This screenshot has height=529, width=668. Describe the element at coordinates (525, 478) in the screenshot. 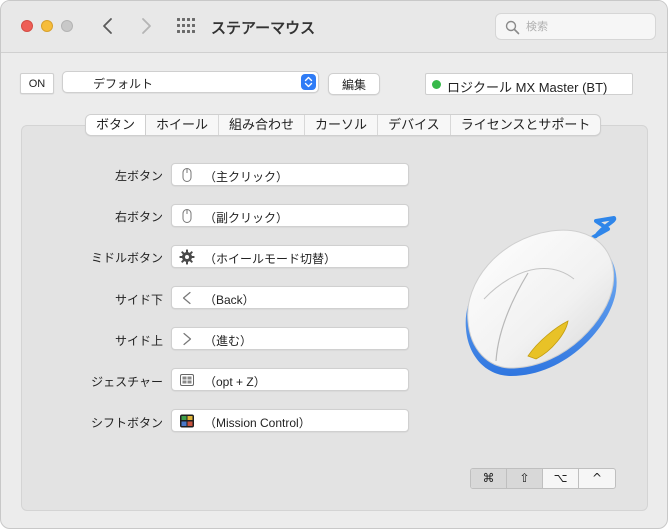

I see `shift-key: ⇧` at that location.